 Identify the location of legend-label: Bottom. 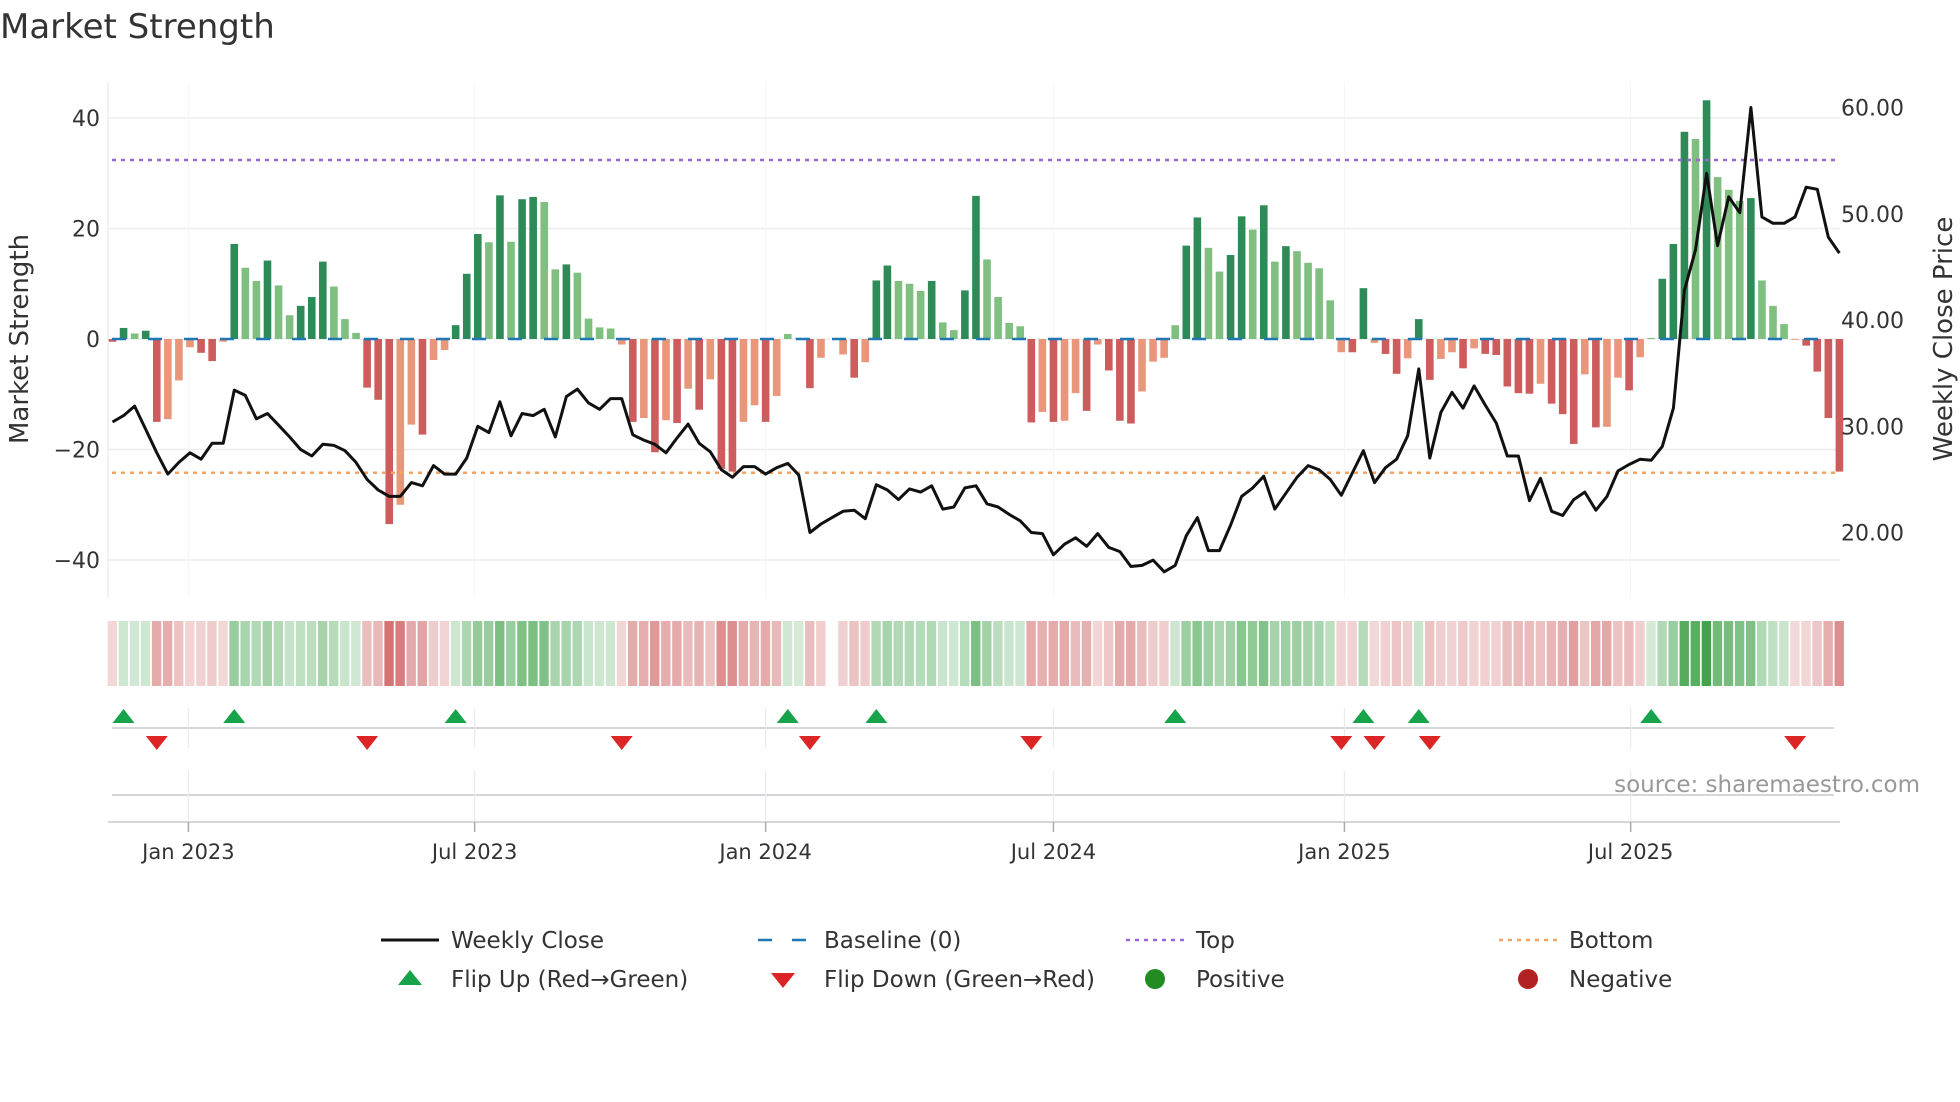
(1611, 941).